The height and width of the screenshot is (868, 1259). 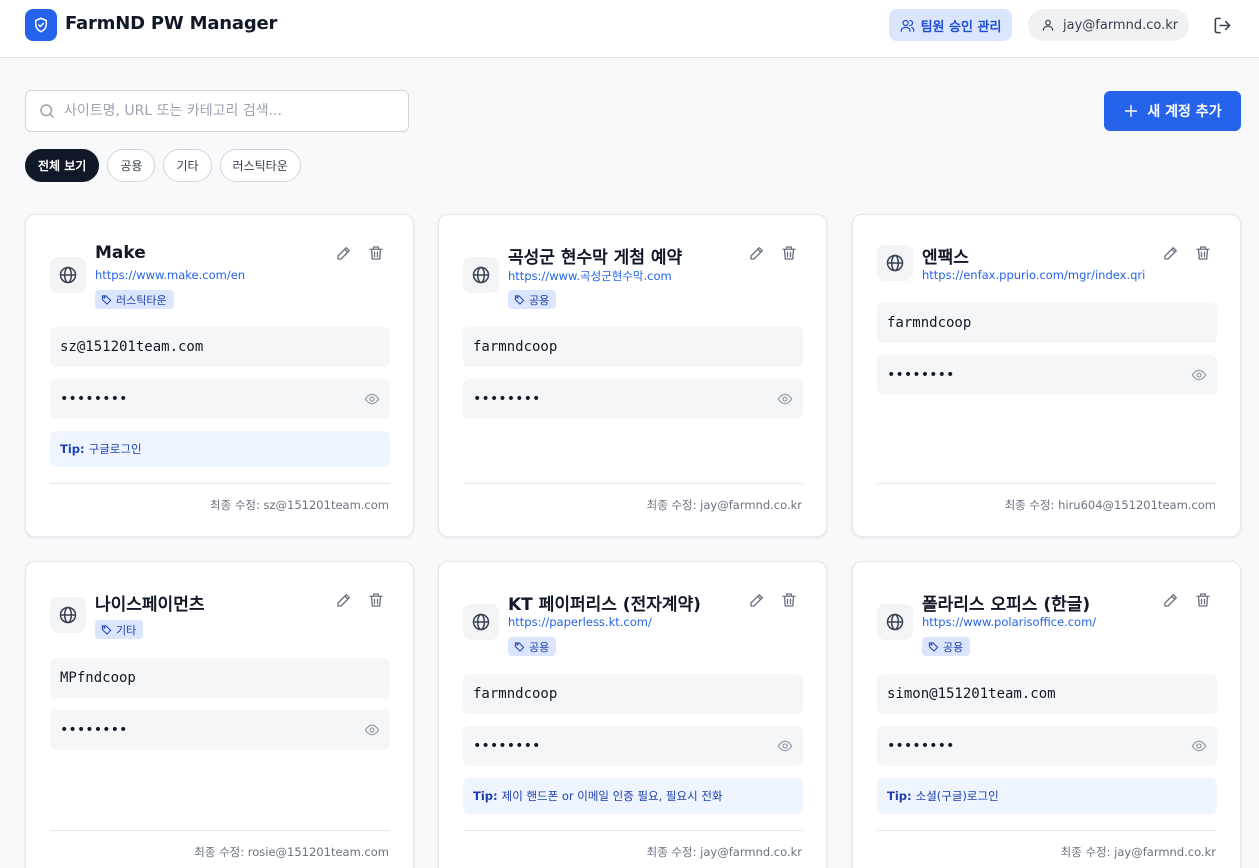 I want to click on search-input, so click(x=224, y=111).